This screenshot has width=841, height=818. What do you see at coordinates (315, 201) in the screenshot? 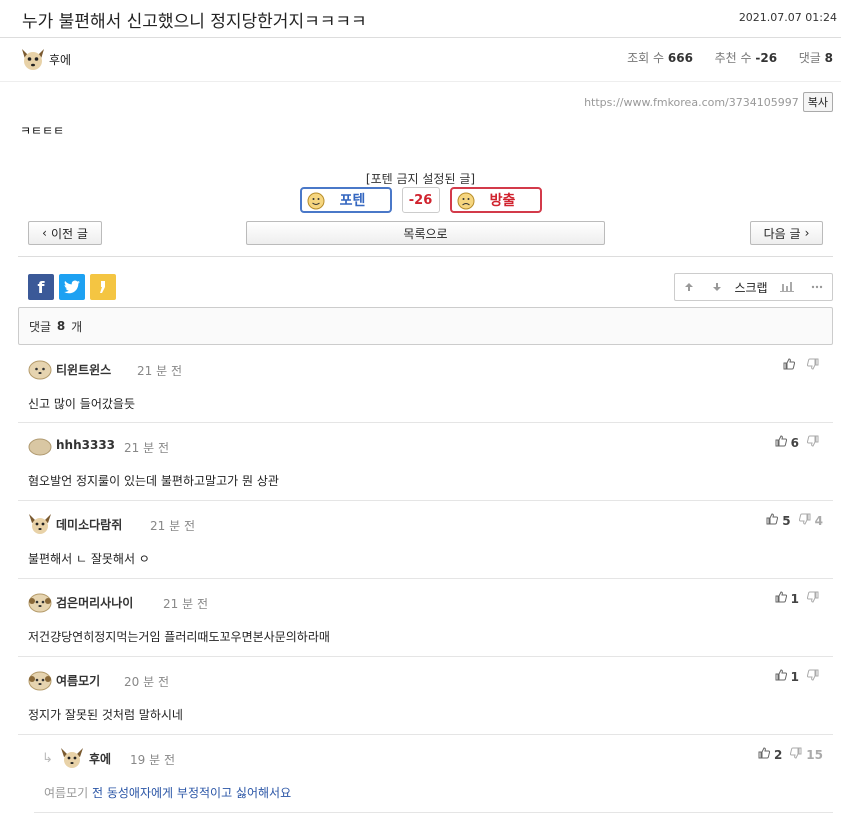
I see `thumbs-up-face-icon` at bounding box center [315, 201].